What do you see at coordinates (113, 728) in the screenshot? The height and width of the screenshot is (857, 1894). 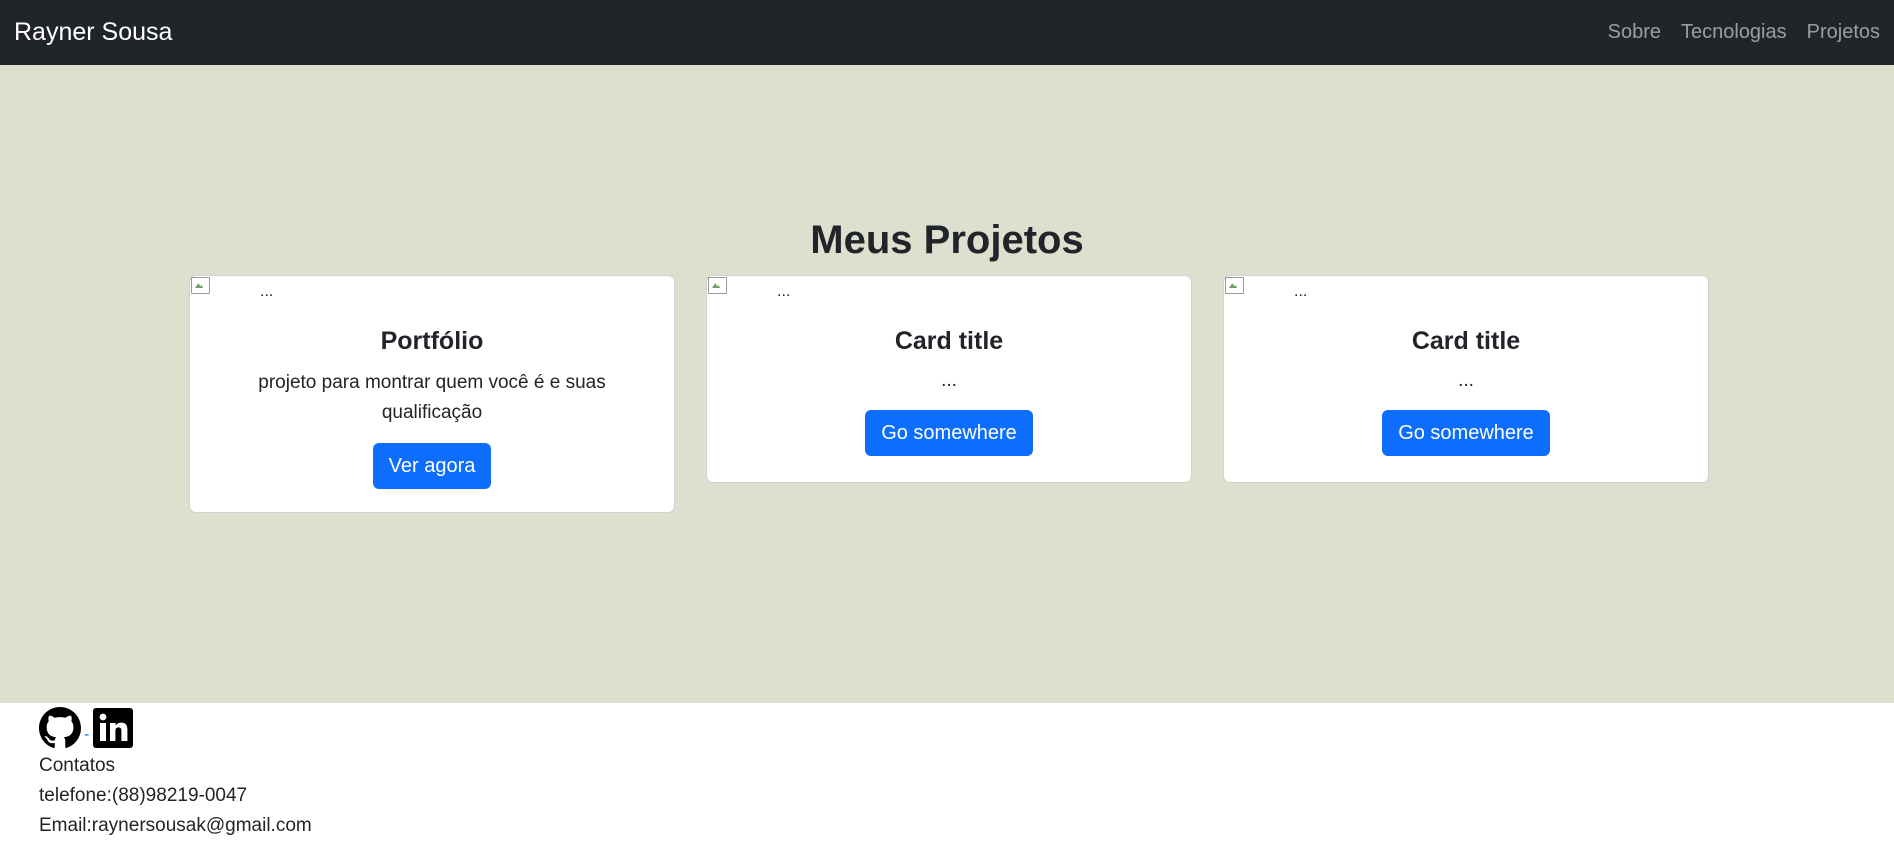 I see `linkedin-icon` at bounding box center [113, 728].